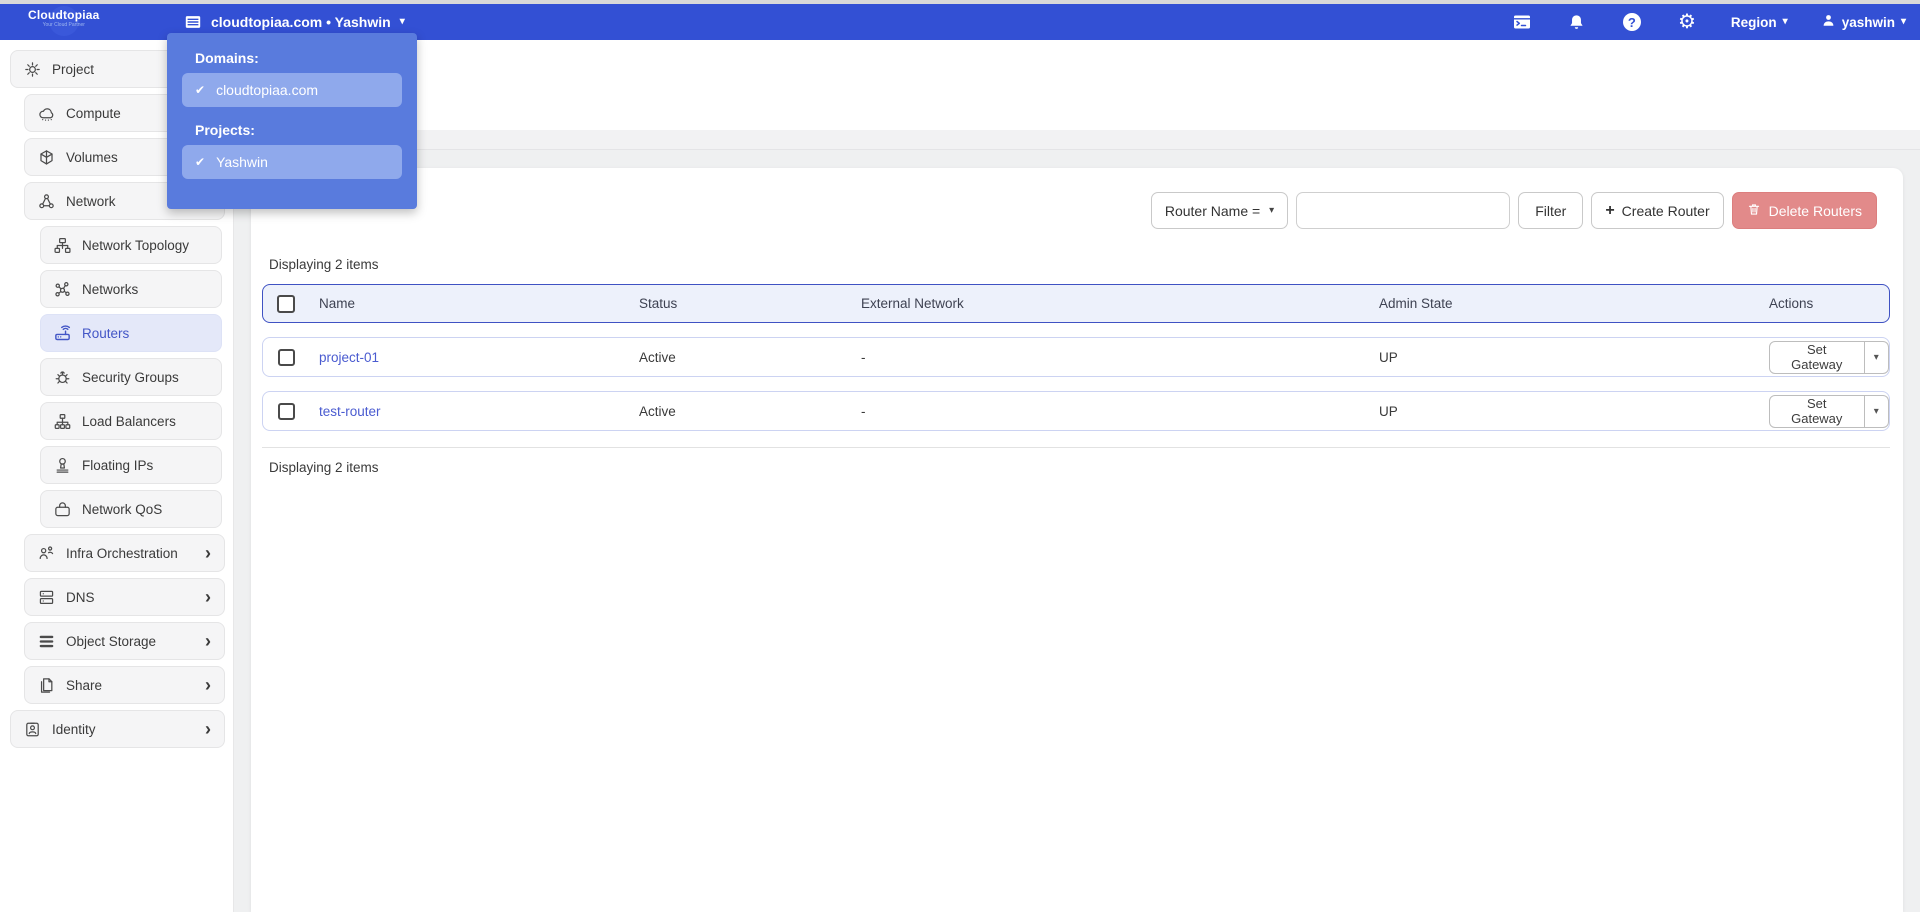 This screenshot has width=1920, height=912. What do you see at coordinates (124, 597) in the screenshot?
I see `sidebar-item-dns: DNS ›` at bounding box center [124, 597].